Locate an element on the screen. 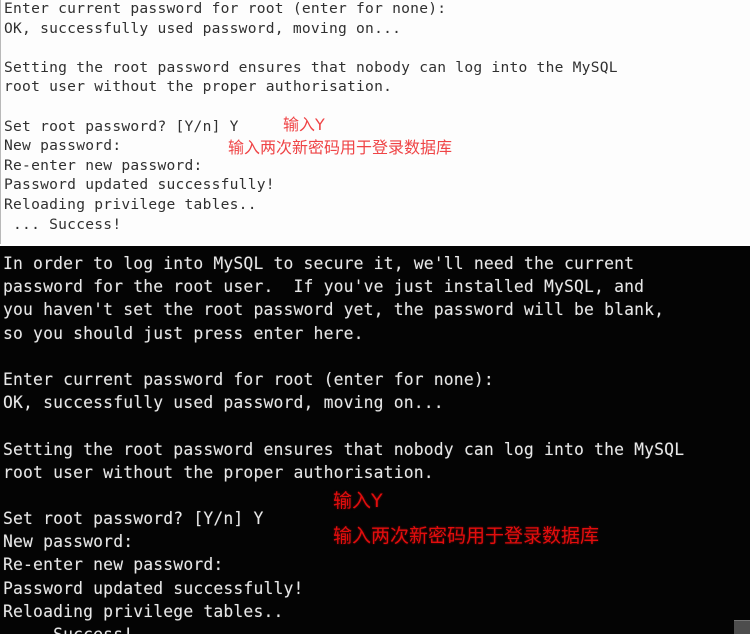 Image resolution: width=750 pixels, height=634 pixels. terminal-line: so you should just press enter here. is located at coordinates (183, 333).